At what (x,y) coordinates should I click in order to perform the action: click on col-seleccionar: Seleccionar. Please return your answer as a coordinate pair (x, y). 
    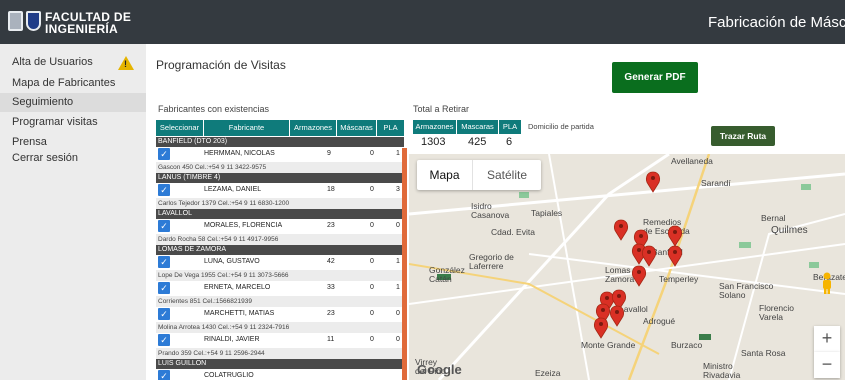
    Looking at the image, I should click on (180, 128).